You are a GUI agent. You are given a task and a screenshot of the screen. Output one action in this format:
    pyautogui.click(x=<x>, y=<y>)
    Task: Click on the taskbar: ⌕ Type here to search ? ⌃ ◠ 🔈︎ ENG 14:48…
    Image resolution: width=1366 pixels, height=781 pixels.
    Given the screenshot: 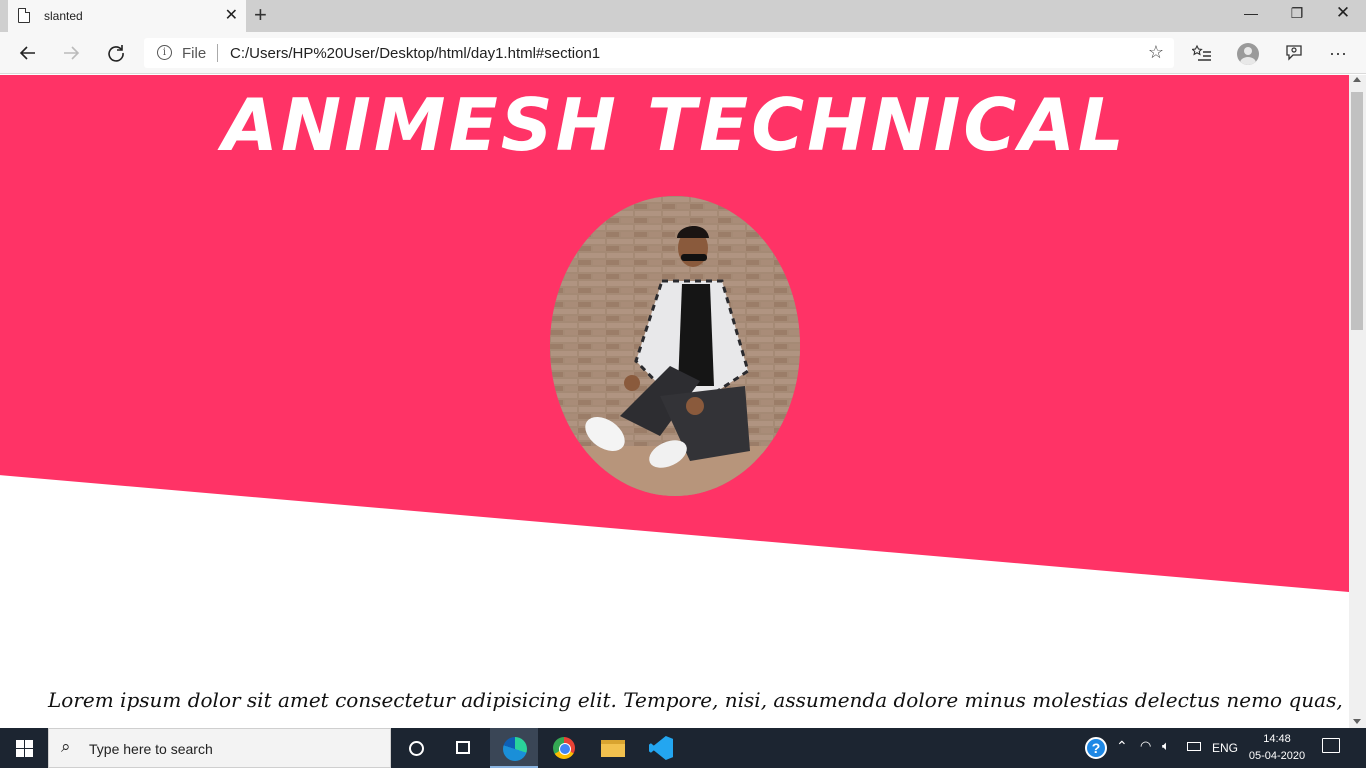 What is the action you would take?
    pyautogui.click(x=683, y=748)
    